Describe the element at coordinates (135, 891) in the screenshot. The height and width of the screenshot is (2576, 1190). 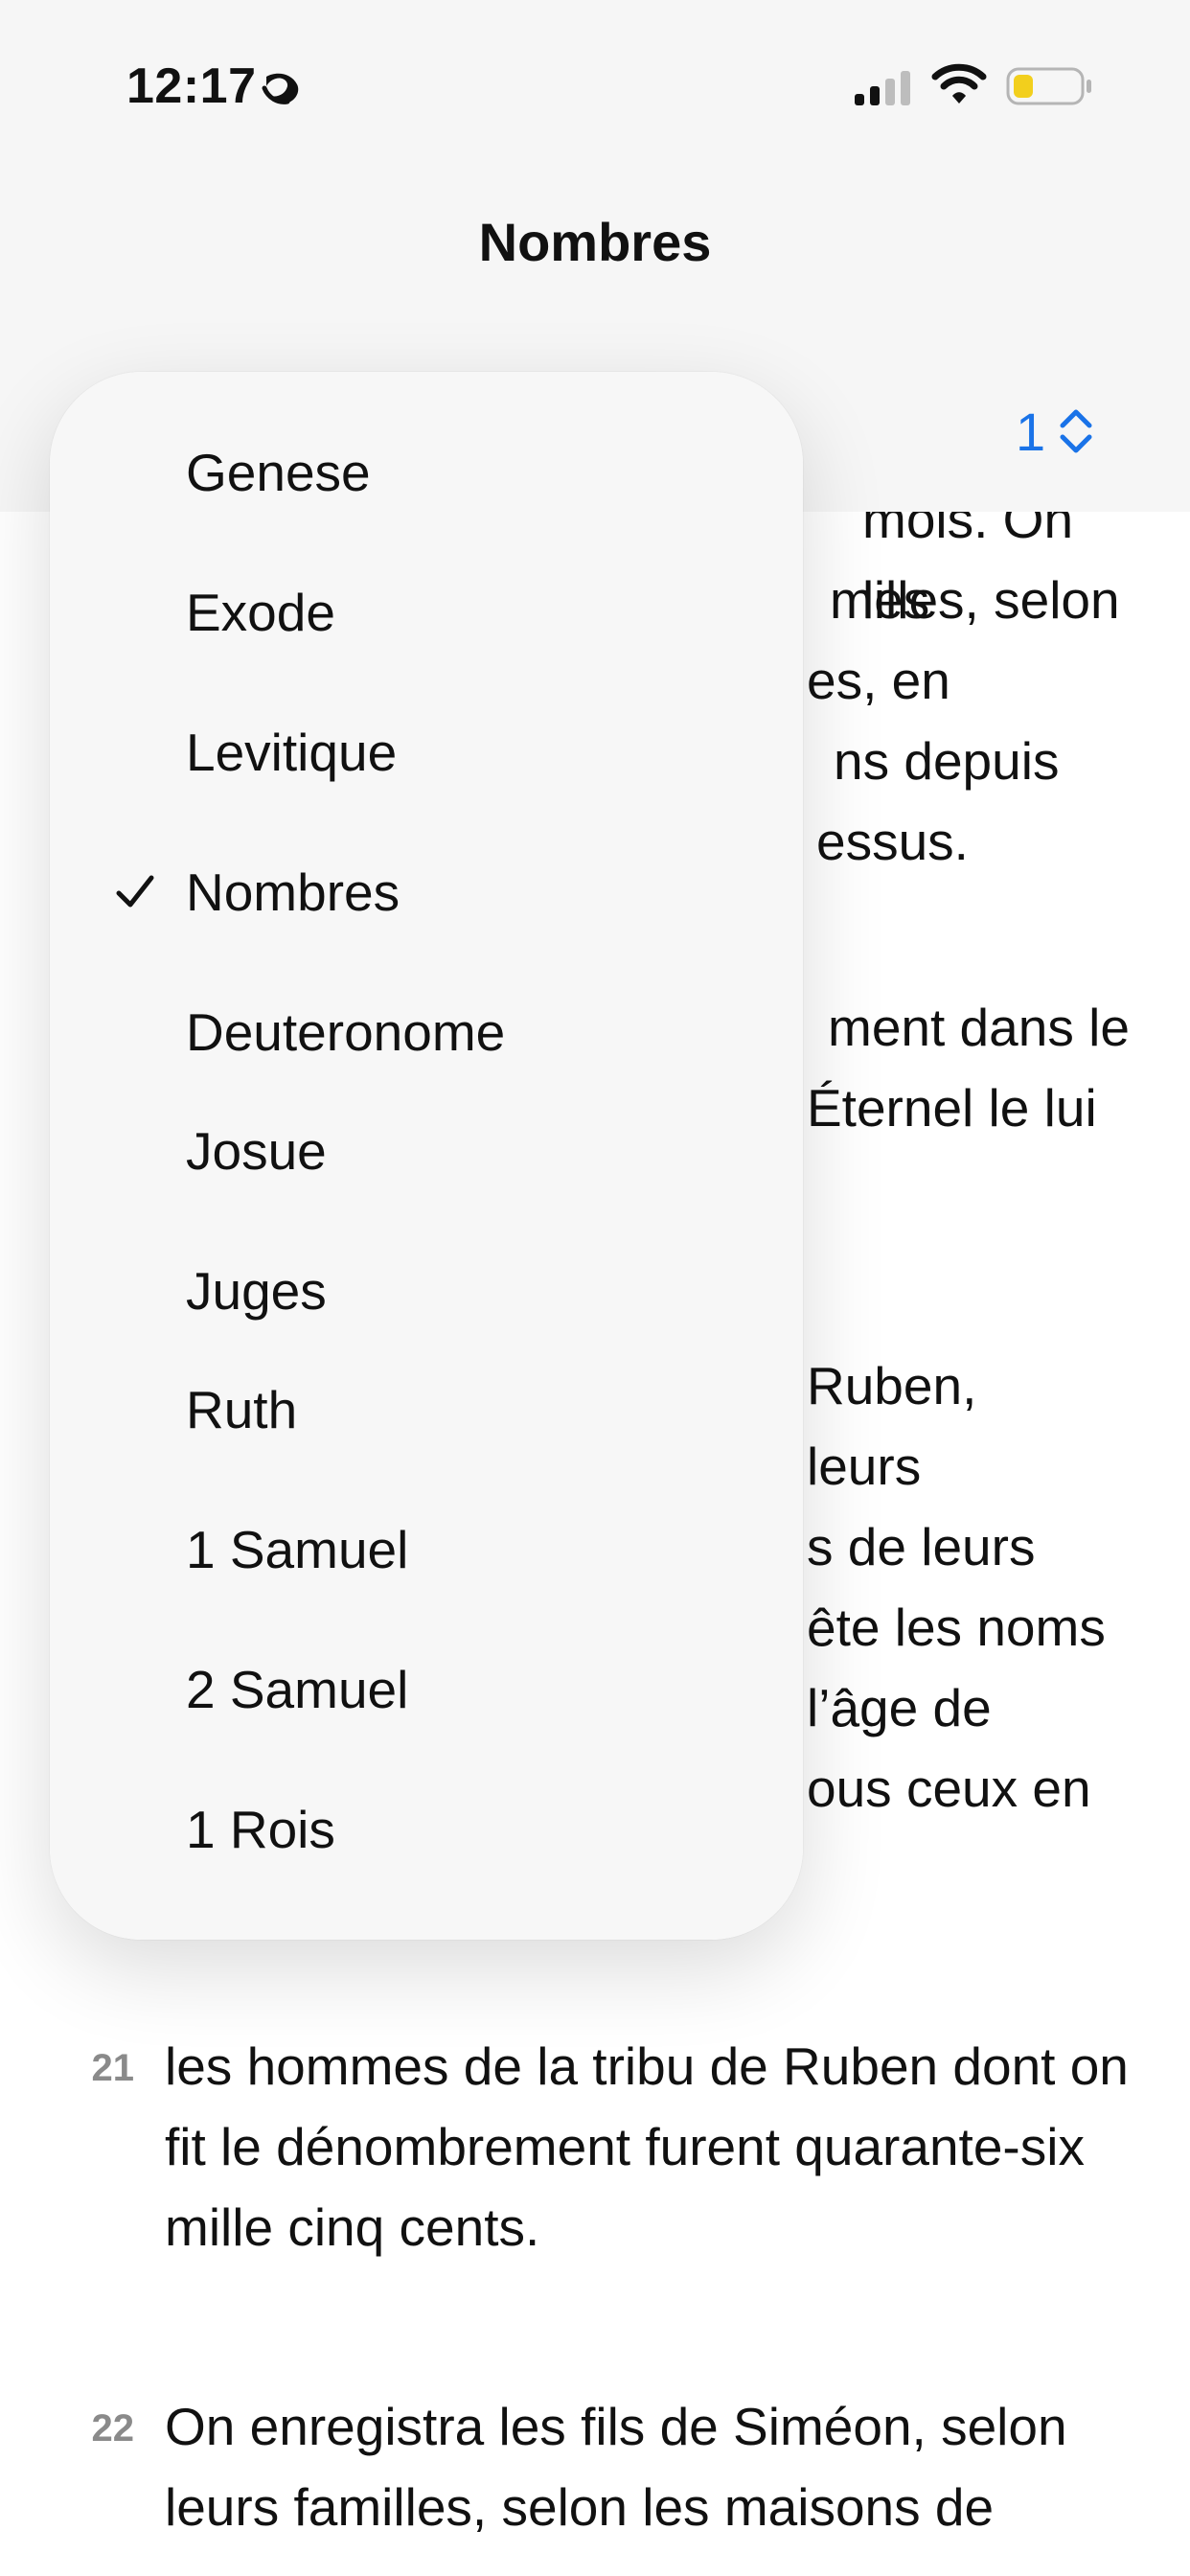
I see `checkmark-icon` at that location.